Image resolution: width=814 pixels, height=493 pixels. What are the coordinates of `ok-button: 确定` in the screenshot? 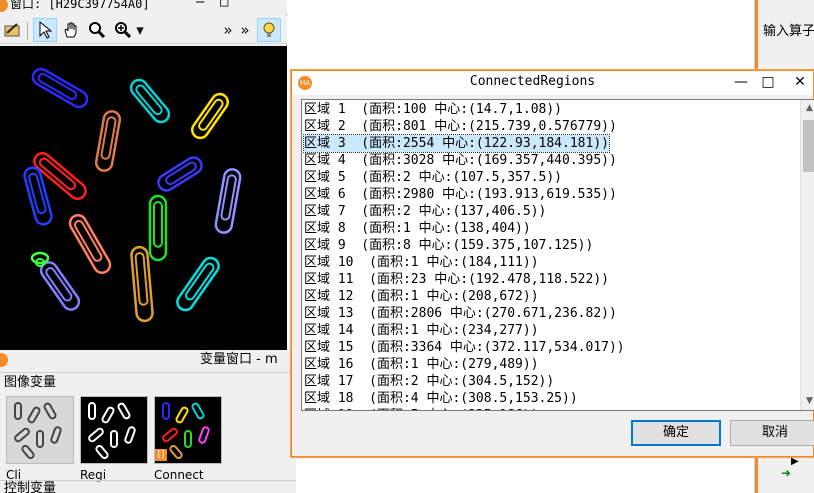 It's located at (676, 433).